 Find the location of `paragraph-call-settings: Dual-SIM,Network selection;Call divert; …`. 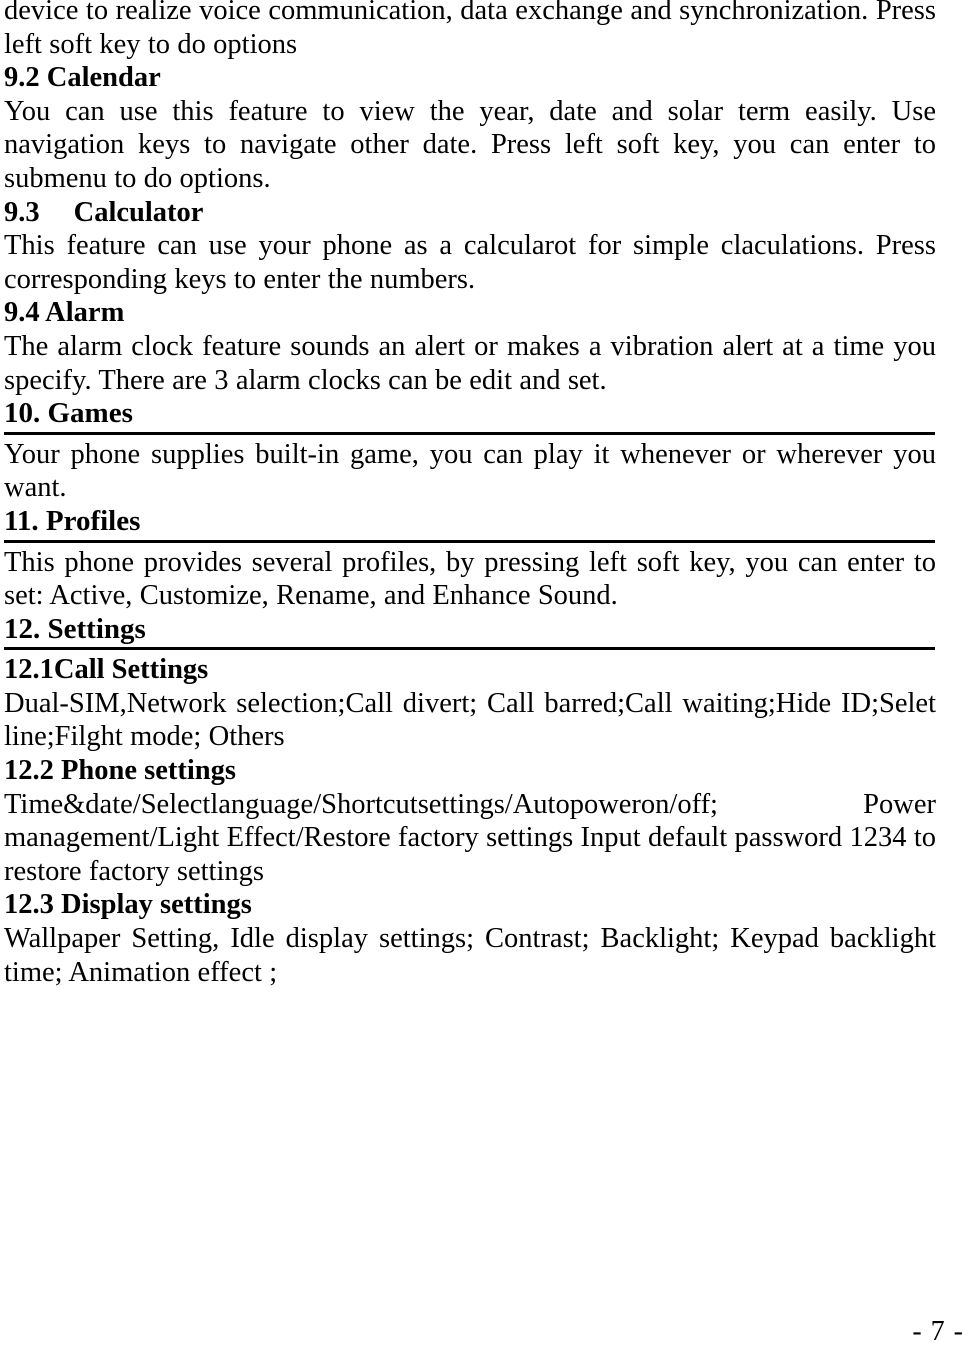

paragraph-call-settings: Dual-SIM,Network selection;Call divert; … is located at coordinates (470, 720).